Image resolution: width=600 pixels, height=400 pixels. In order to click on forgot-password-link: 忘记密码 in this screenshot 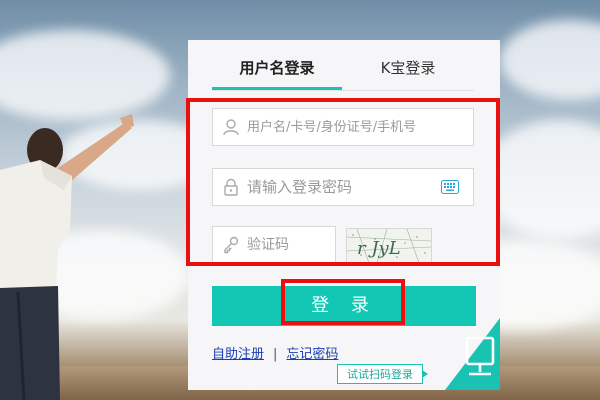, I will do `click(312, 354)`.